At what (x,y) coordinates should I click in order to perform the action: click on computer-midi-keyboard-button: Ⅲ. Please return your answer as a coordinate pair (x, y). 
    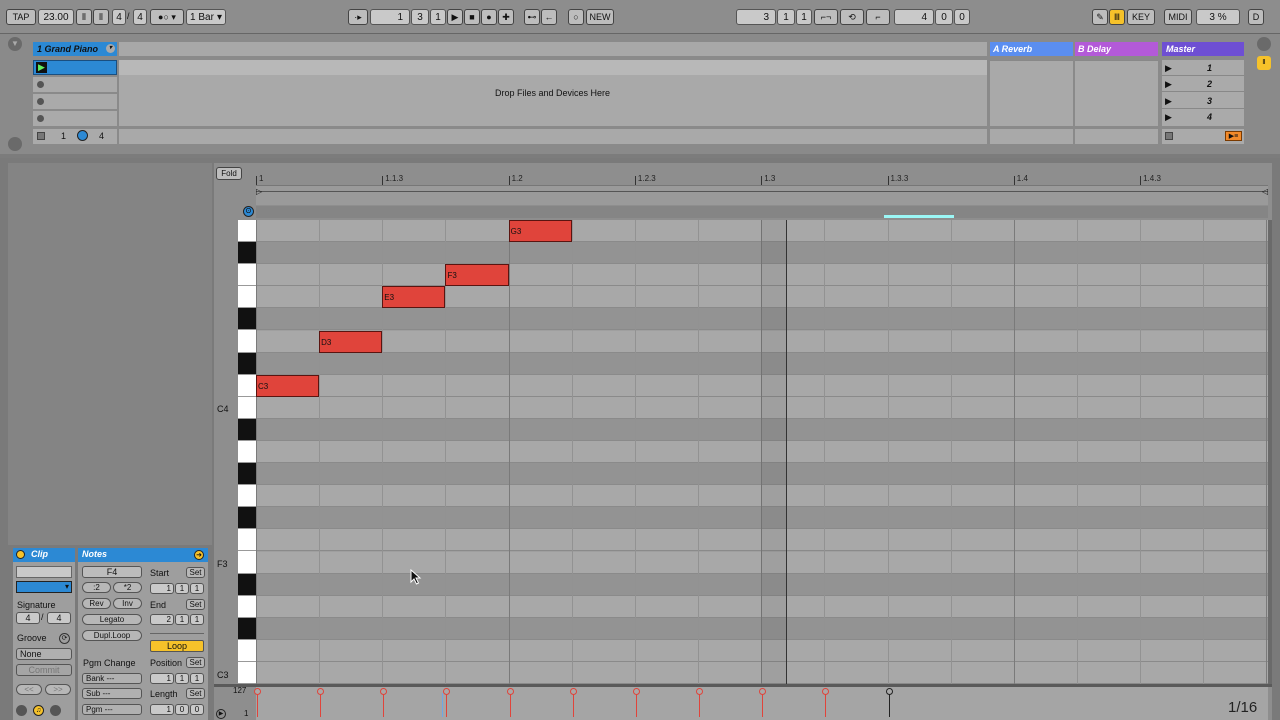
    Looking at the image, I should click on (1117, 17).